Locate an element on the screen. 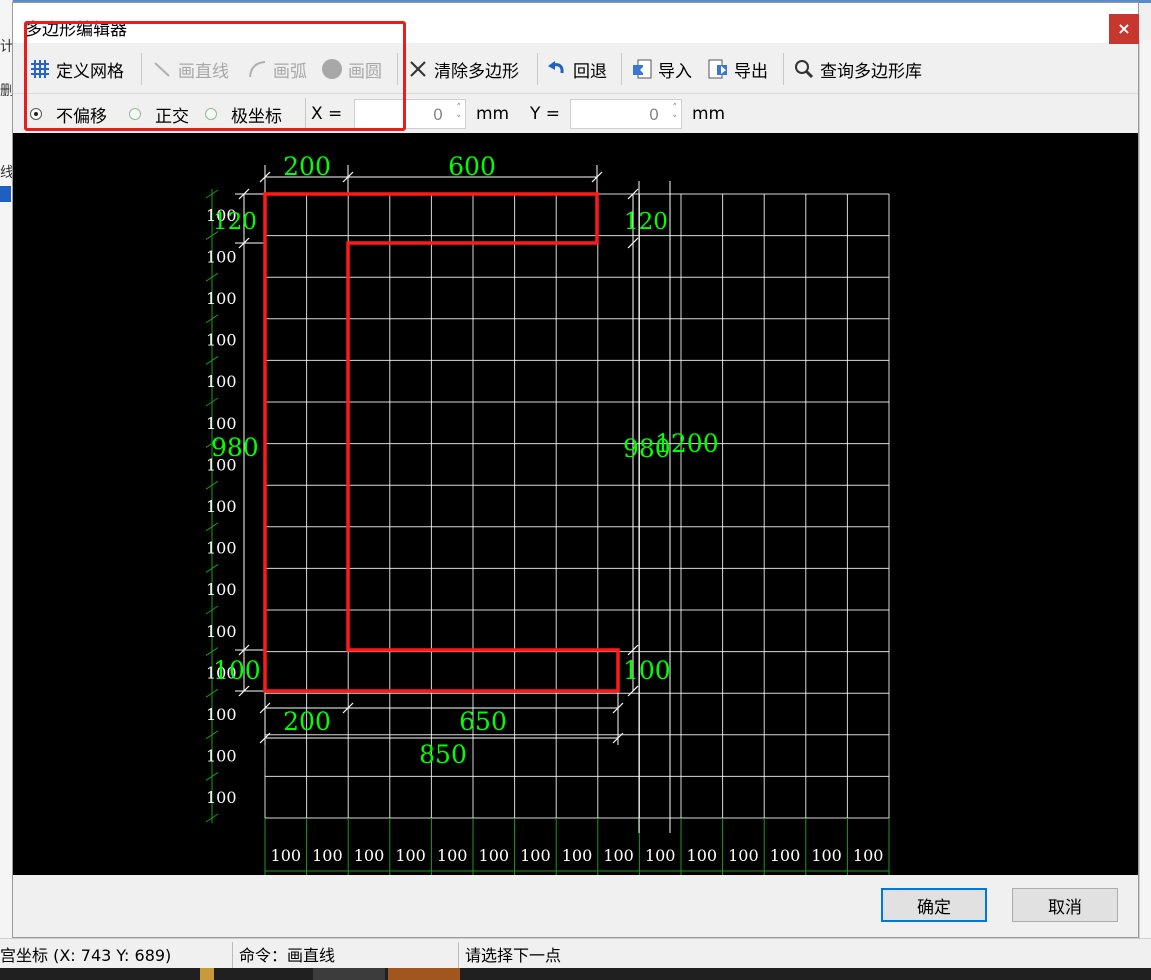 Image resolution: width=1151 pixels, height=980 pixels. draw-line-label: 画直线 is located at coordinates (203, 71).